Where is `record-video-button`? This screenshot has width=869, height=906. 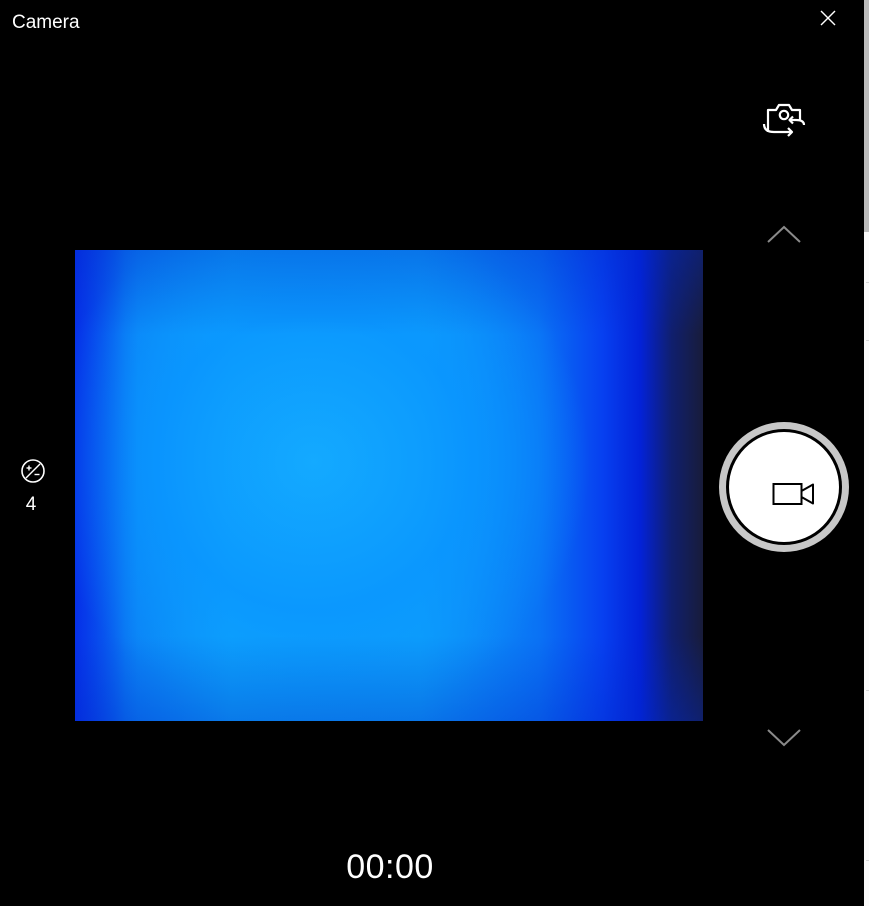
record-video-button is located at coordinates (784, 487).